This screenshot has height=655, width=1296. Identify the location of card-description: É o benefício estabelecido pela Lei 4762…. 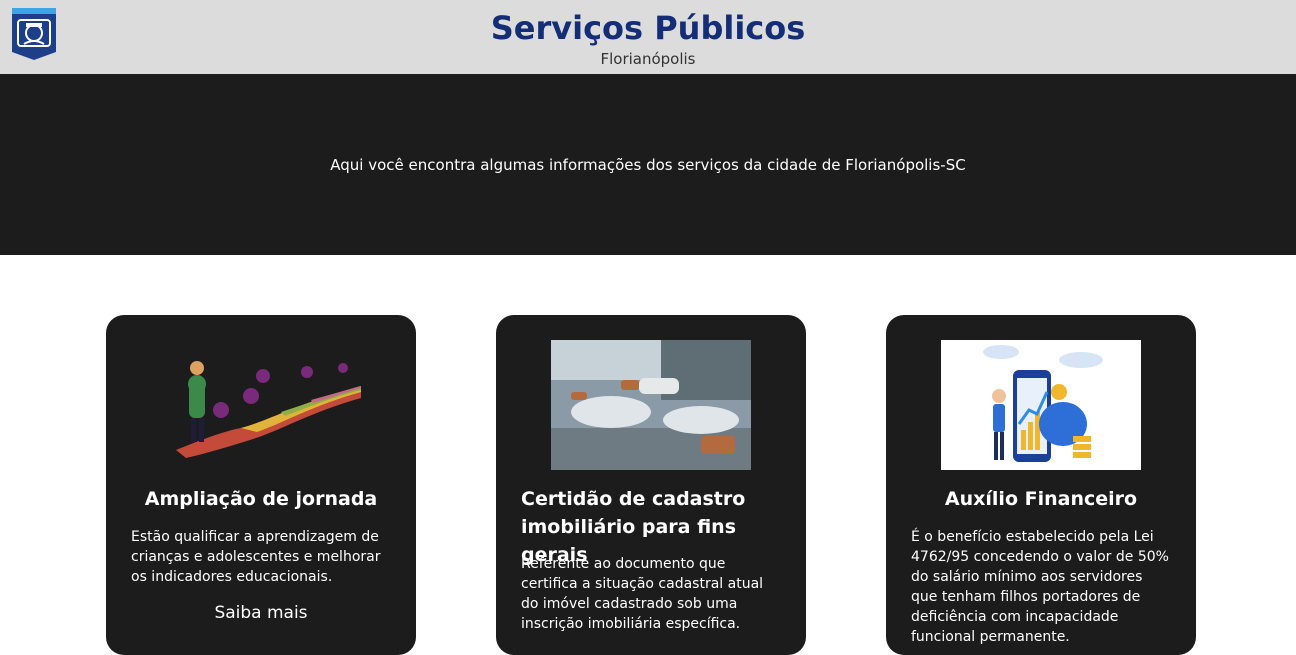
(1040, 587).